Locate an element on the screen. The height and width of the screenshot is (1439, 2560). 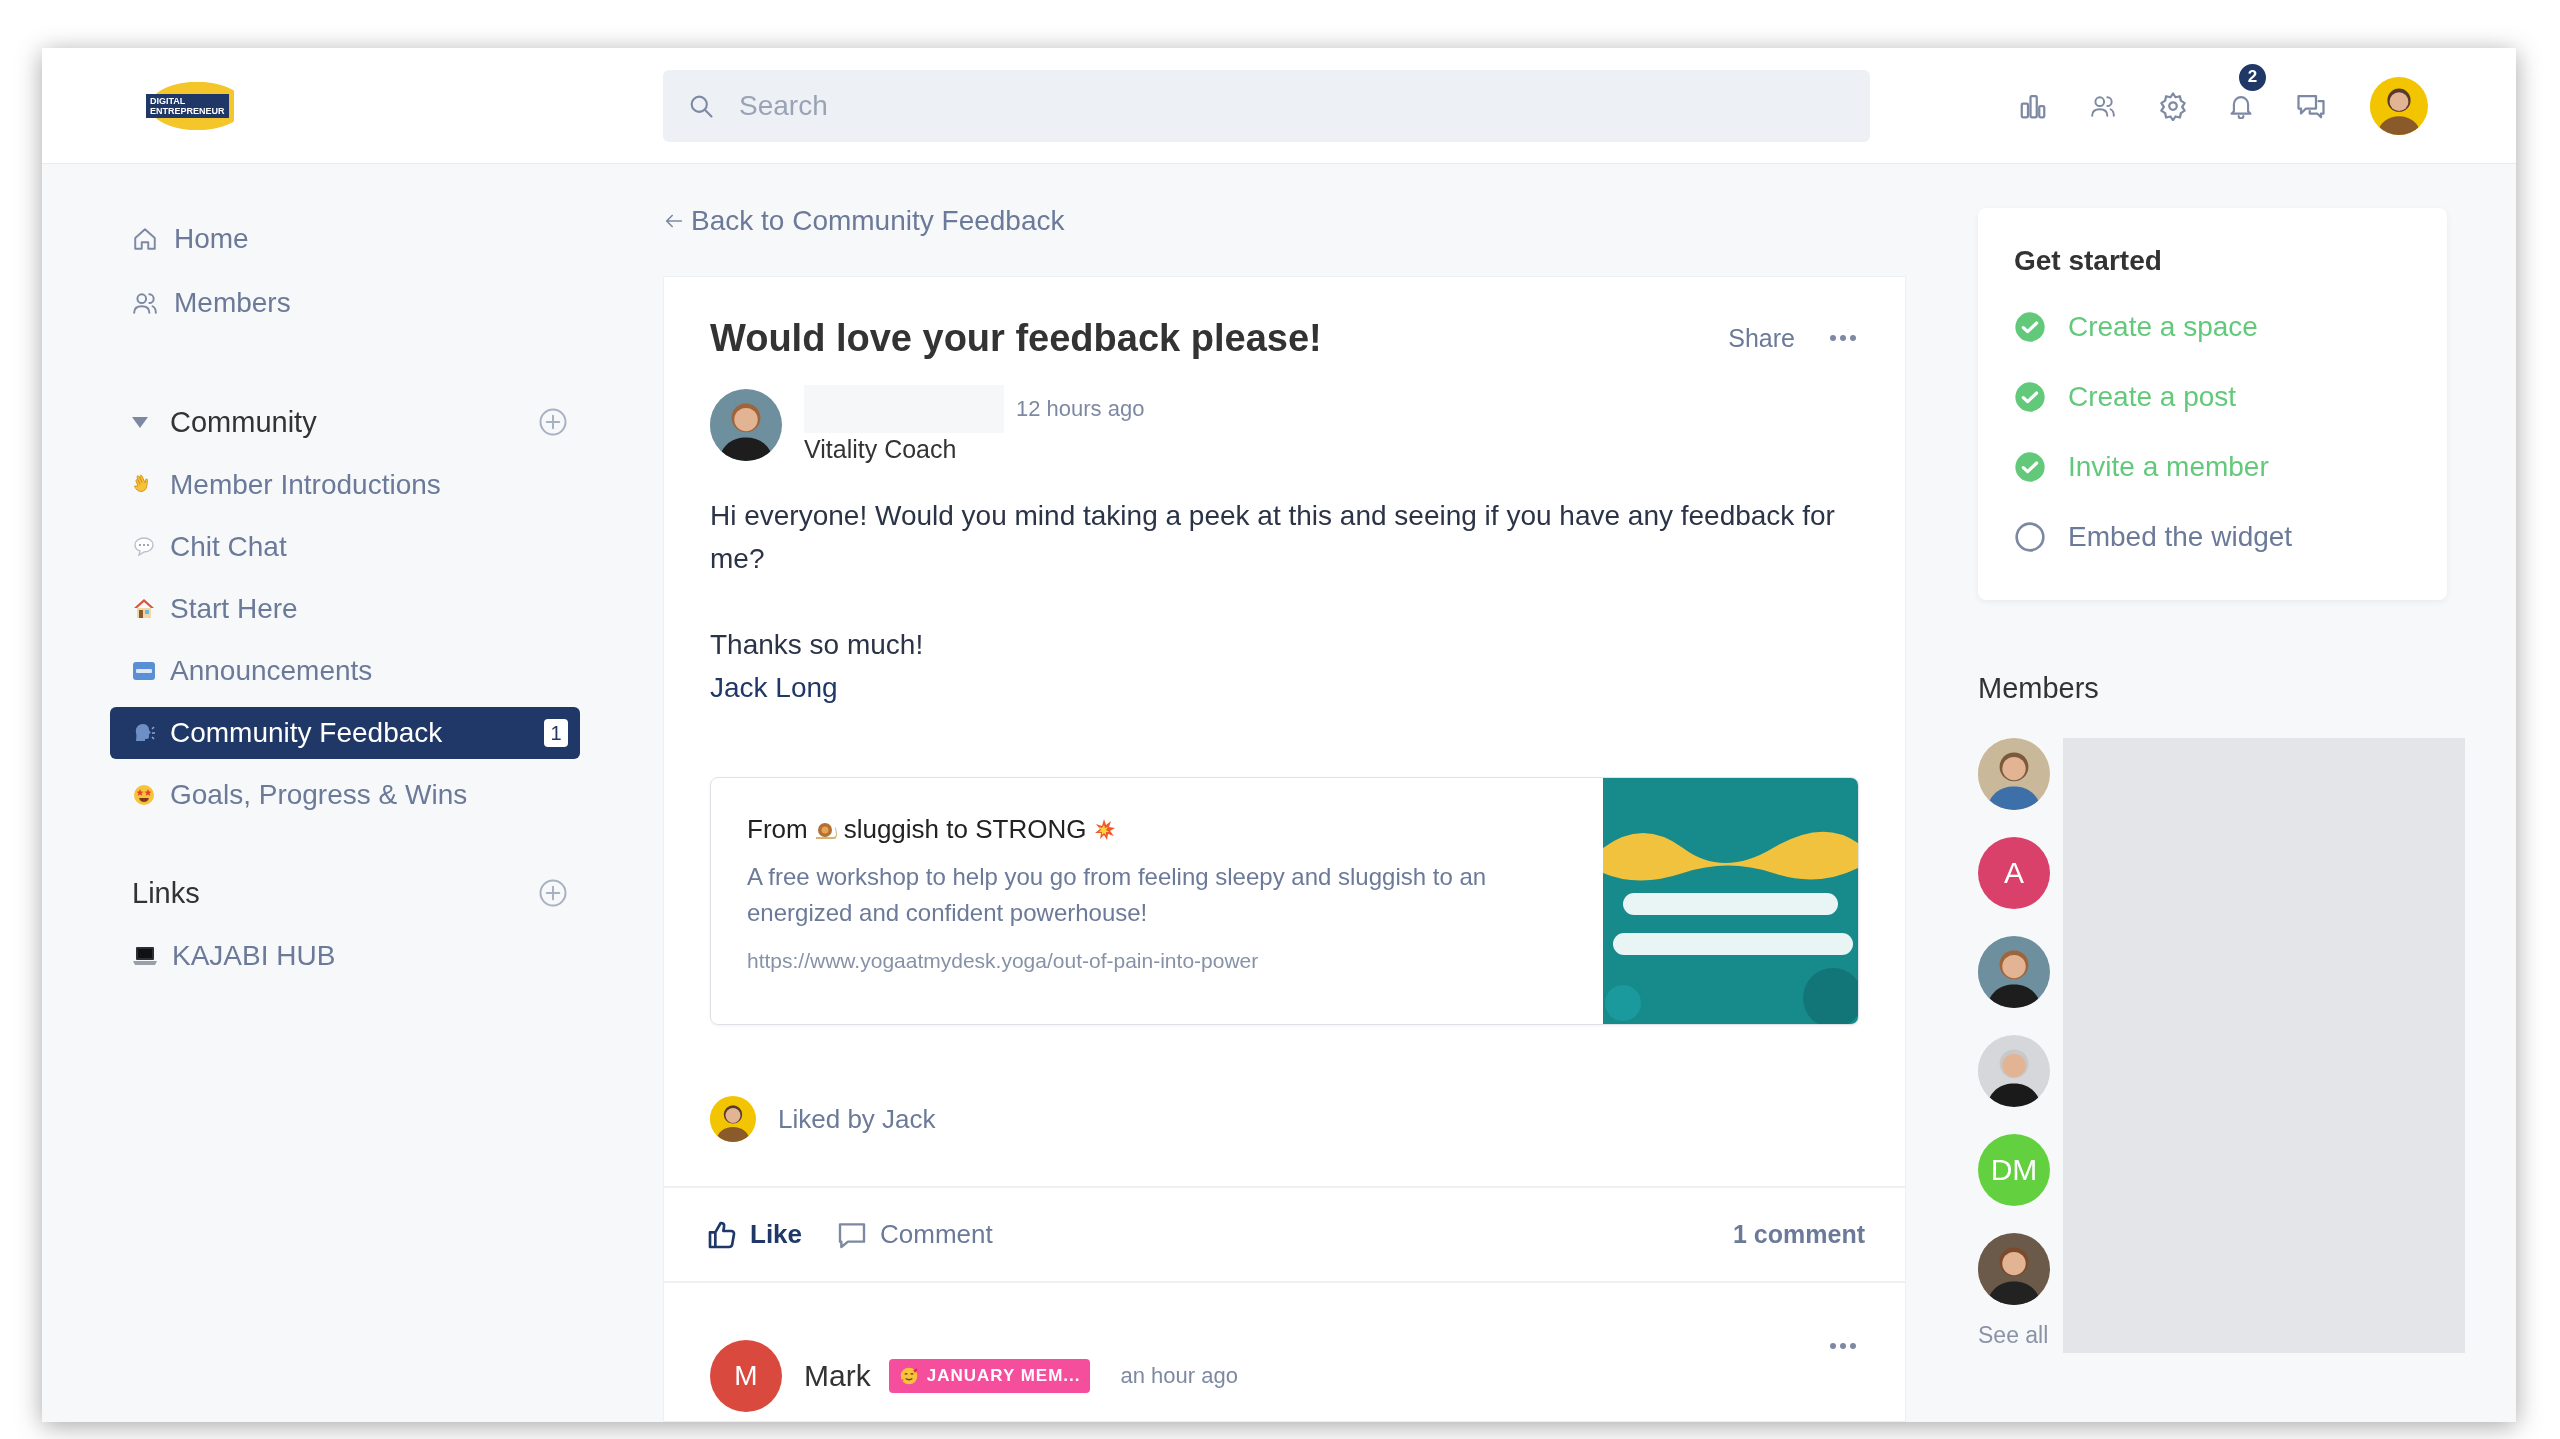
members-icon is located at coordinates (145, 303).